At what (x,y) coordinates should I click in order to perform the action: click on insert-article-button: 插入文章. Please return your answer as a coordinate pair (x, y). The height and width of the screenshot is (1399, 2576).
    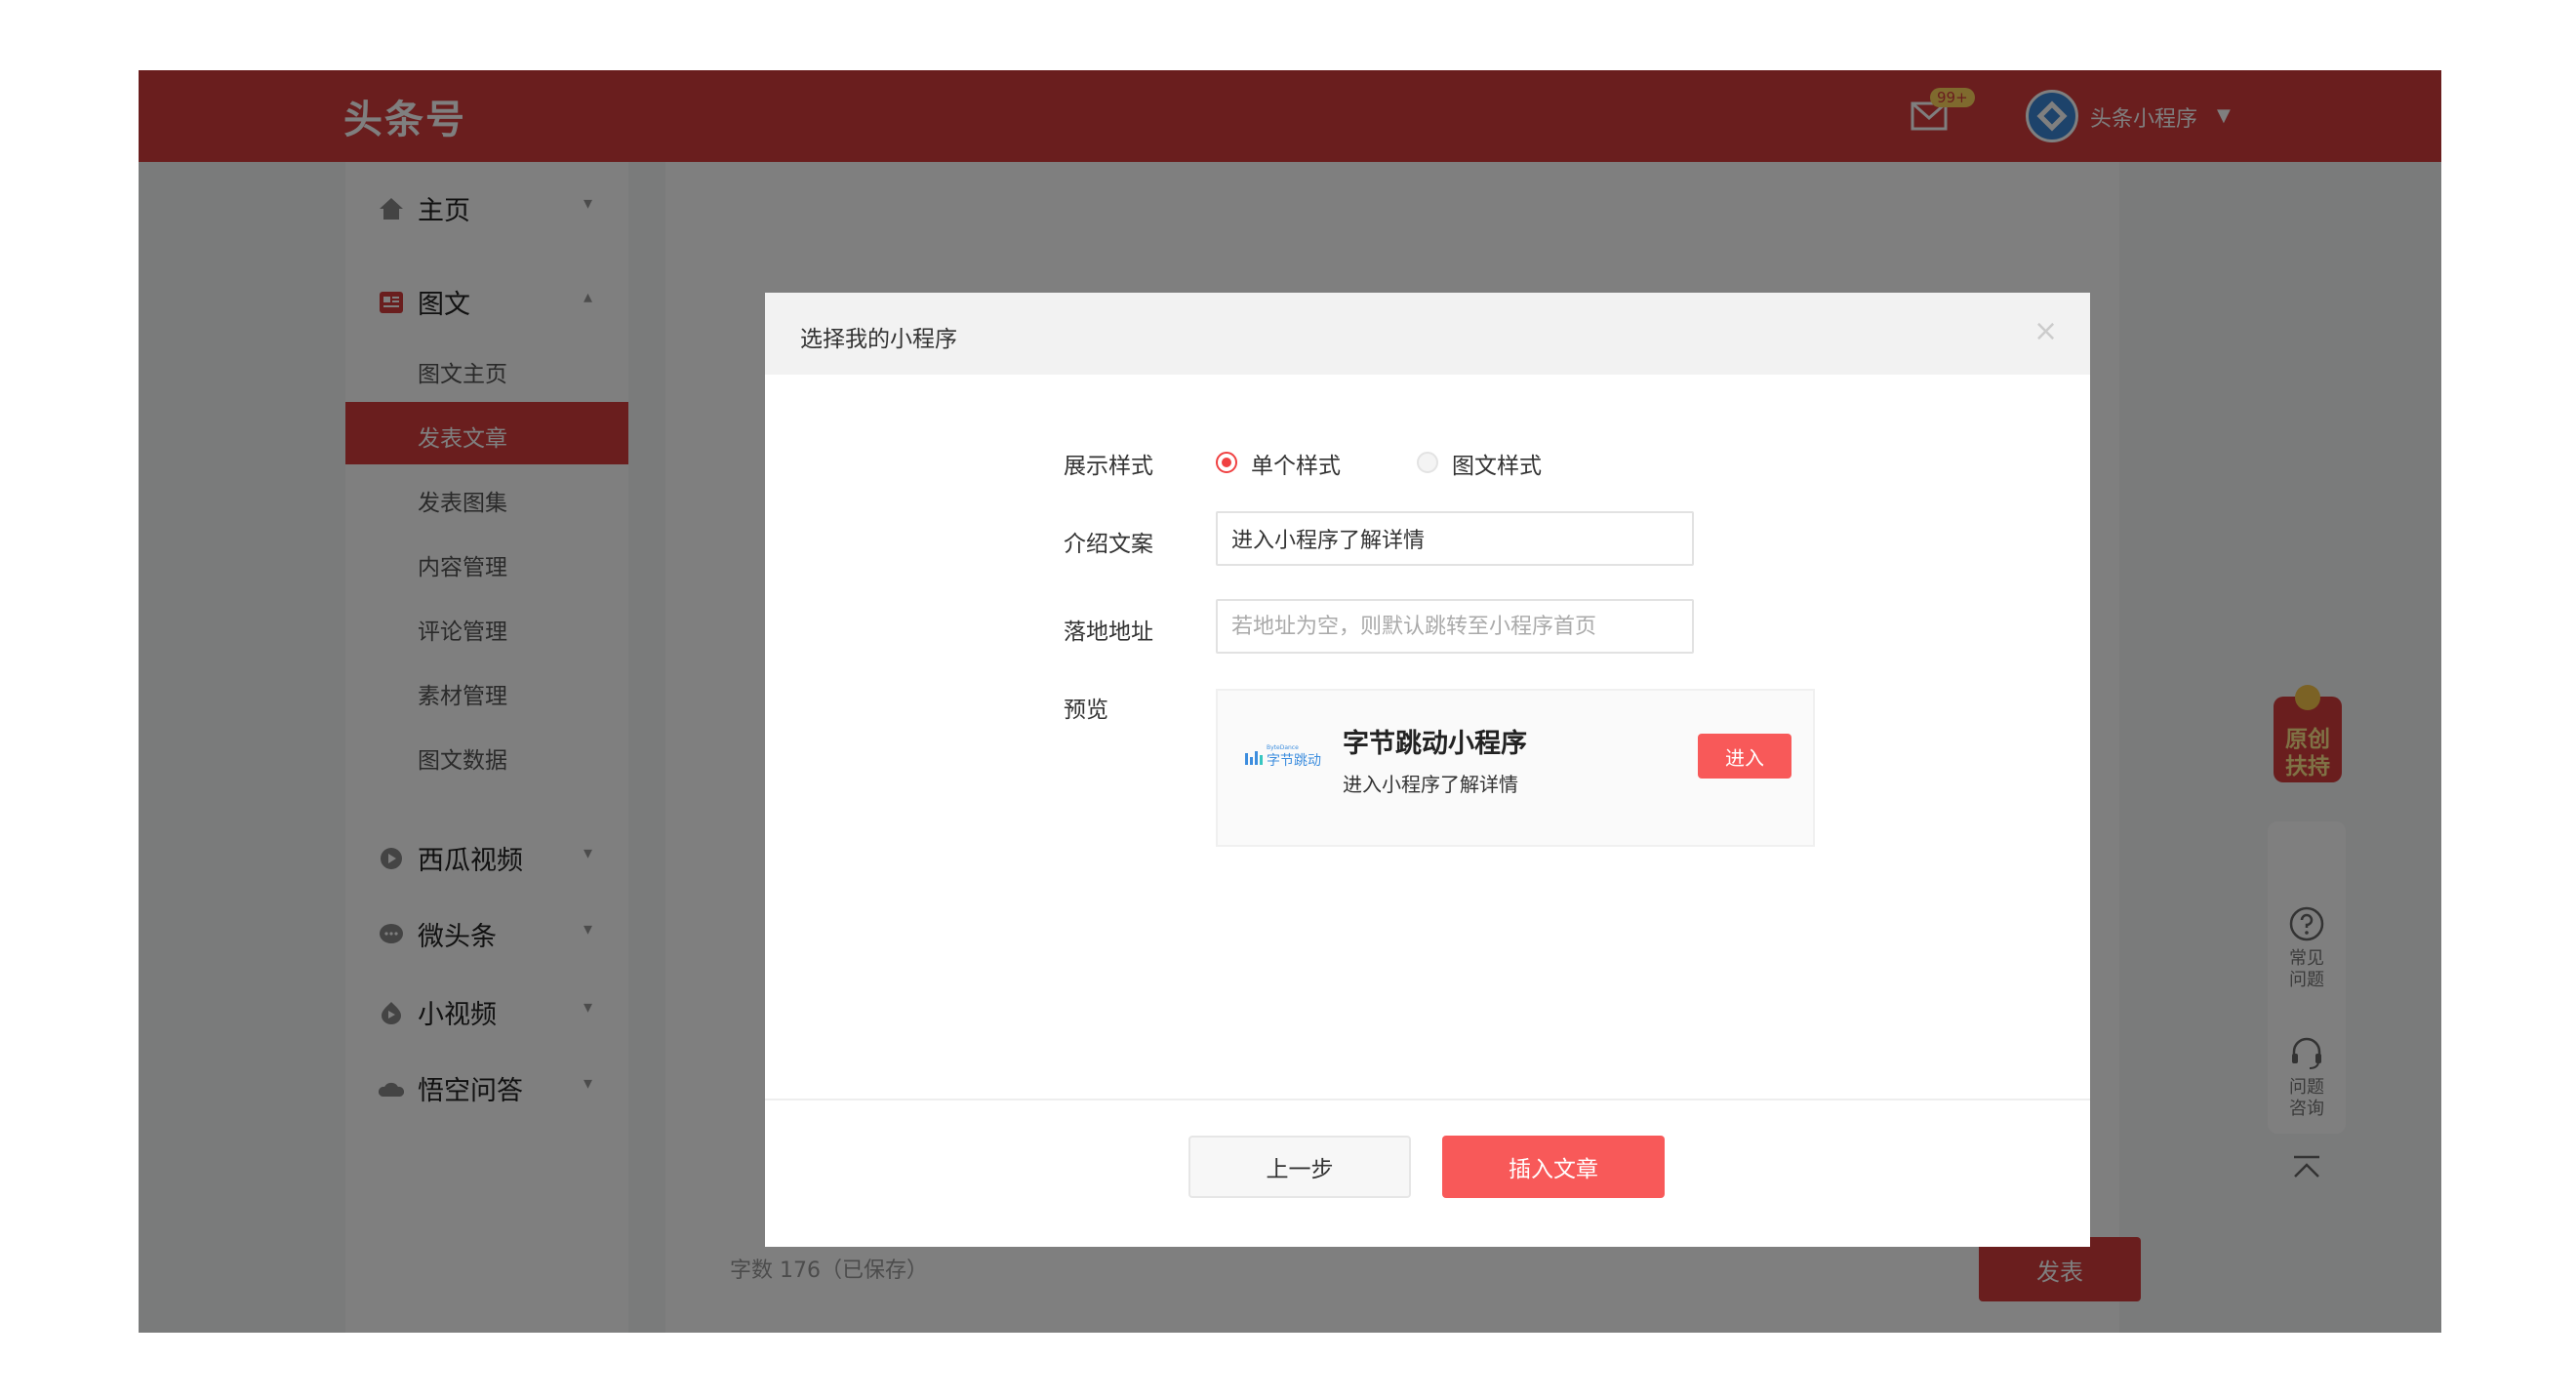
    Looking at the image, I should click on (1553, 1167).